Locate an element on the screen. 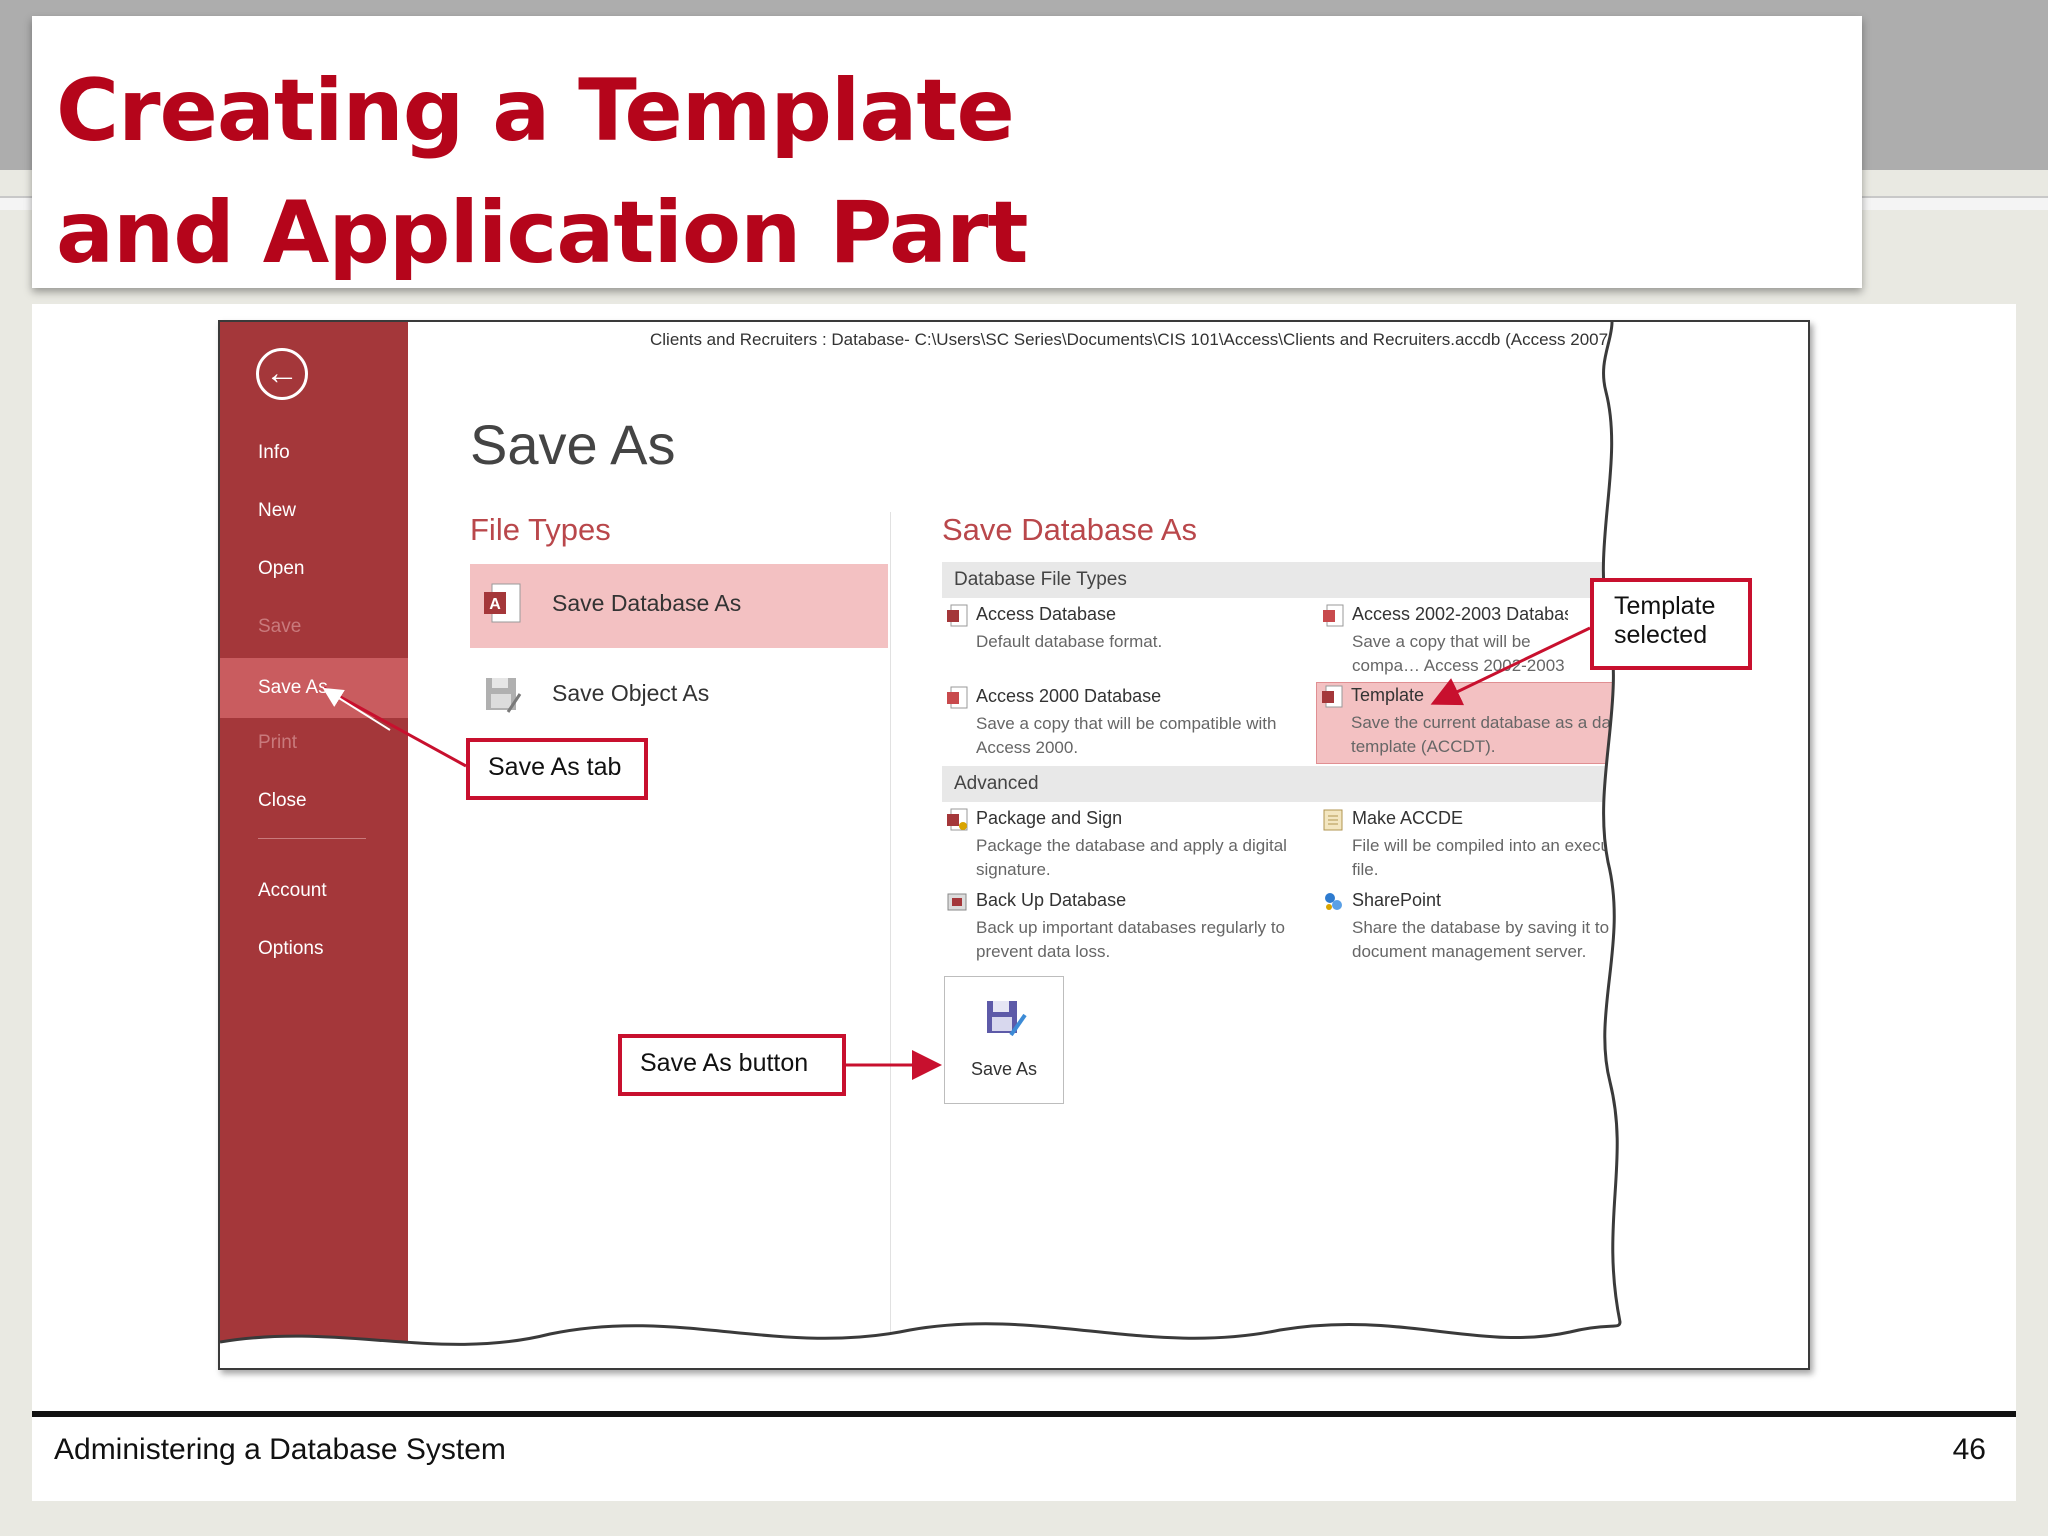 The height and width of the screenshot is (1536, 2048). page-number: 46 is located at coordinates (1969, 1449).